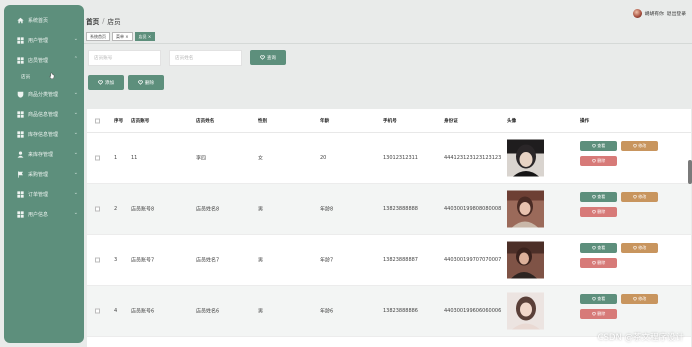  I want to click on breadcrumb-home: 首页, so click(92, 21).